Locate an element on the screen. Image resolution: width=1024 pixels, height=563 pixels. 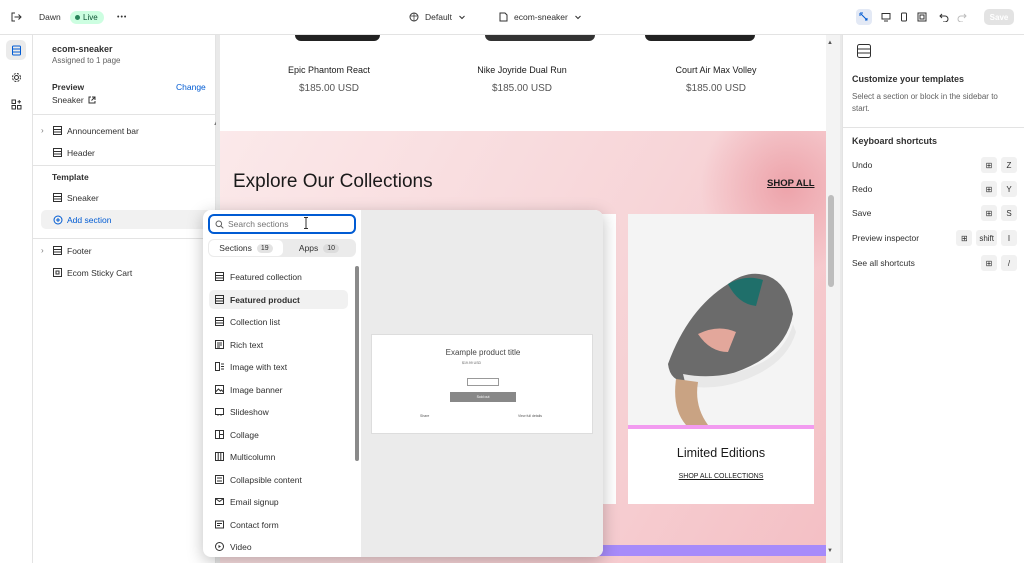
live-dot is located at coordinates (77, 17).